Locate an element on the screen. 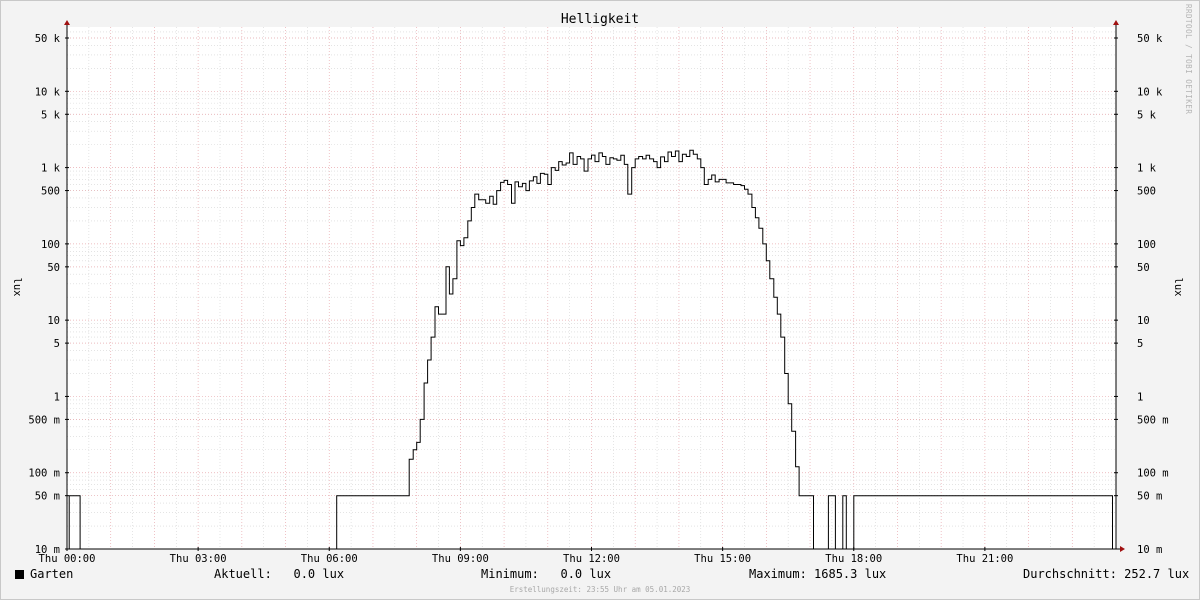  x-tick-label: Thu 18:00 is located at coordinates (853, 559).